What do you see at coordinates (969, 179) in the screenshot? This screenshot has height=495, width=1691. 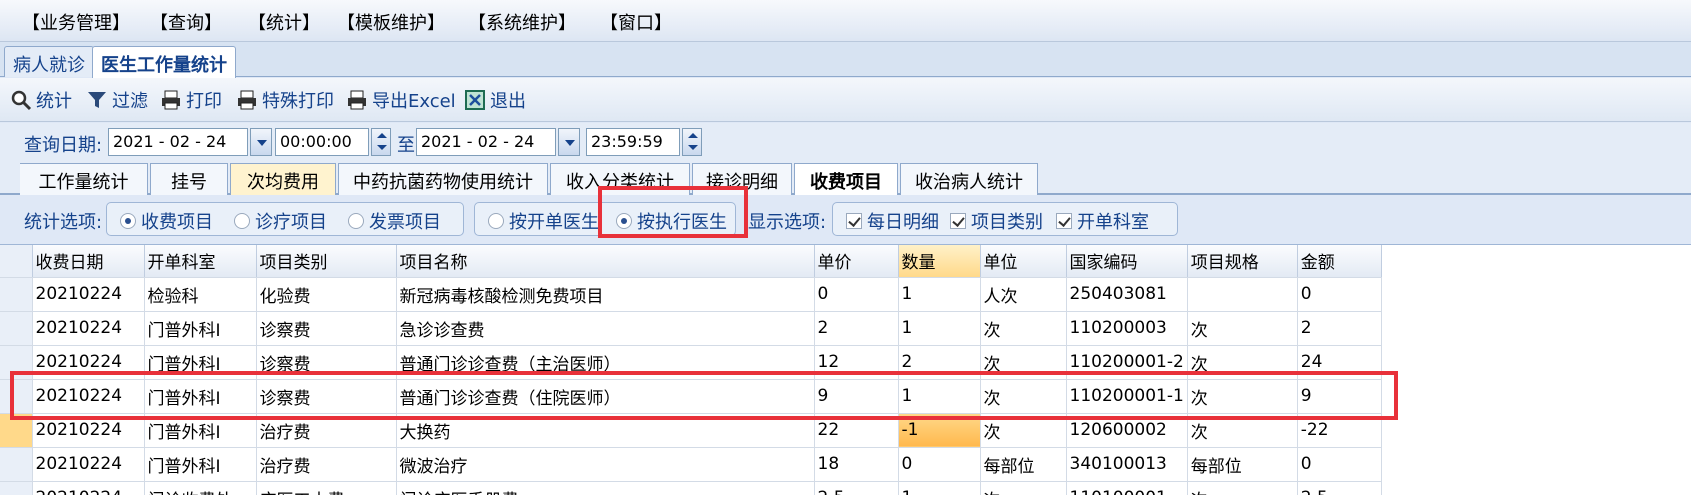 I see `tab-admitted-patients: 收治病人统计` at bounding box center [969, 179].